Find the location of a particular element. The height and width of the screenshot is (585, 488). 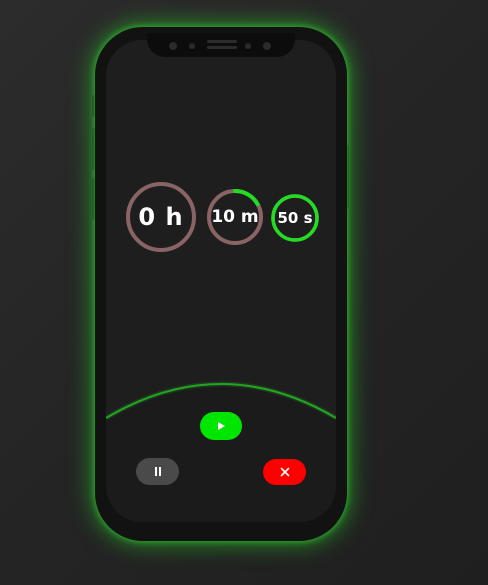

cancel-button is located at coordinates (284, 472).